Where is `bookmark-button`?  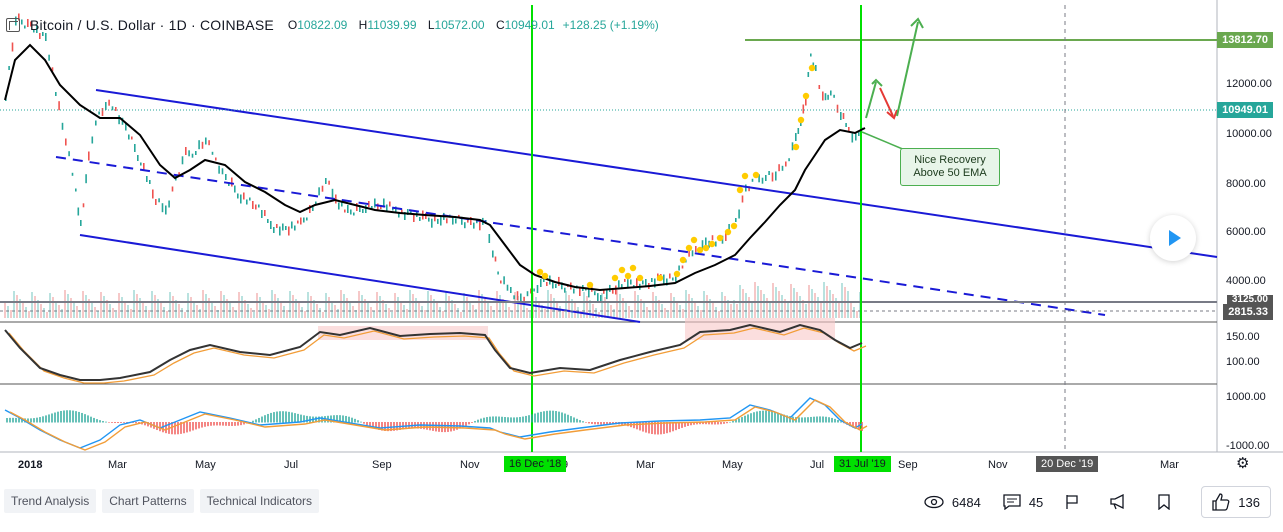
bookmark-button is located at coordinates (1168, 502).